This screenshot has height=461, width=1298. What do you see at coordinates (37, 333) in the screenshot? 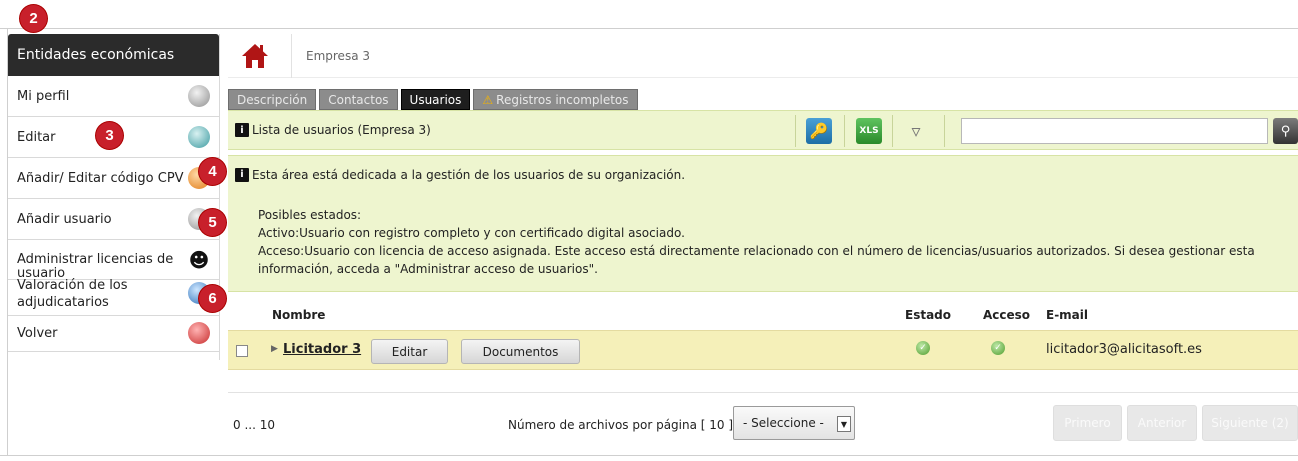
I see `sidebar-item-label: Volver` at bounding box center [37, 333].